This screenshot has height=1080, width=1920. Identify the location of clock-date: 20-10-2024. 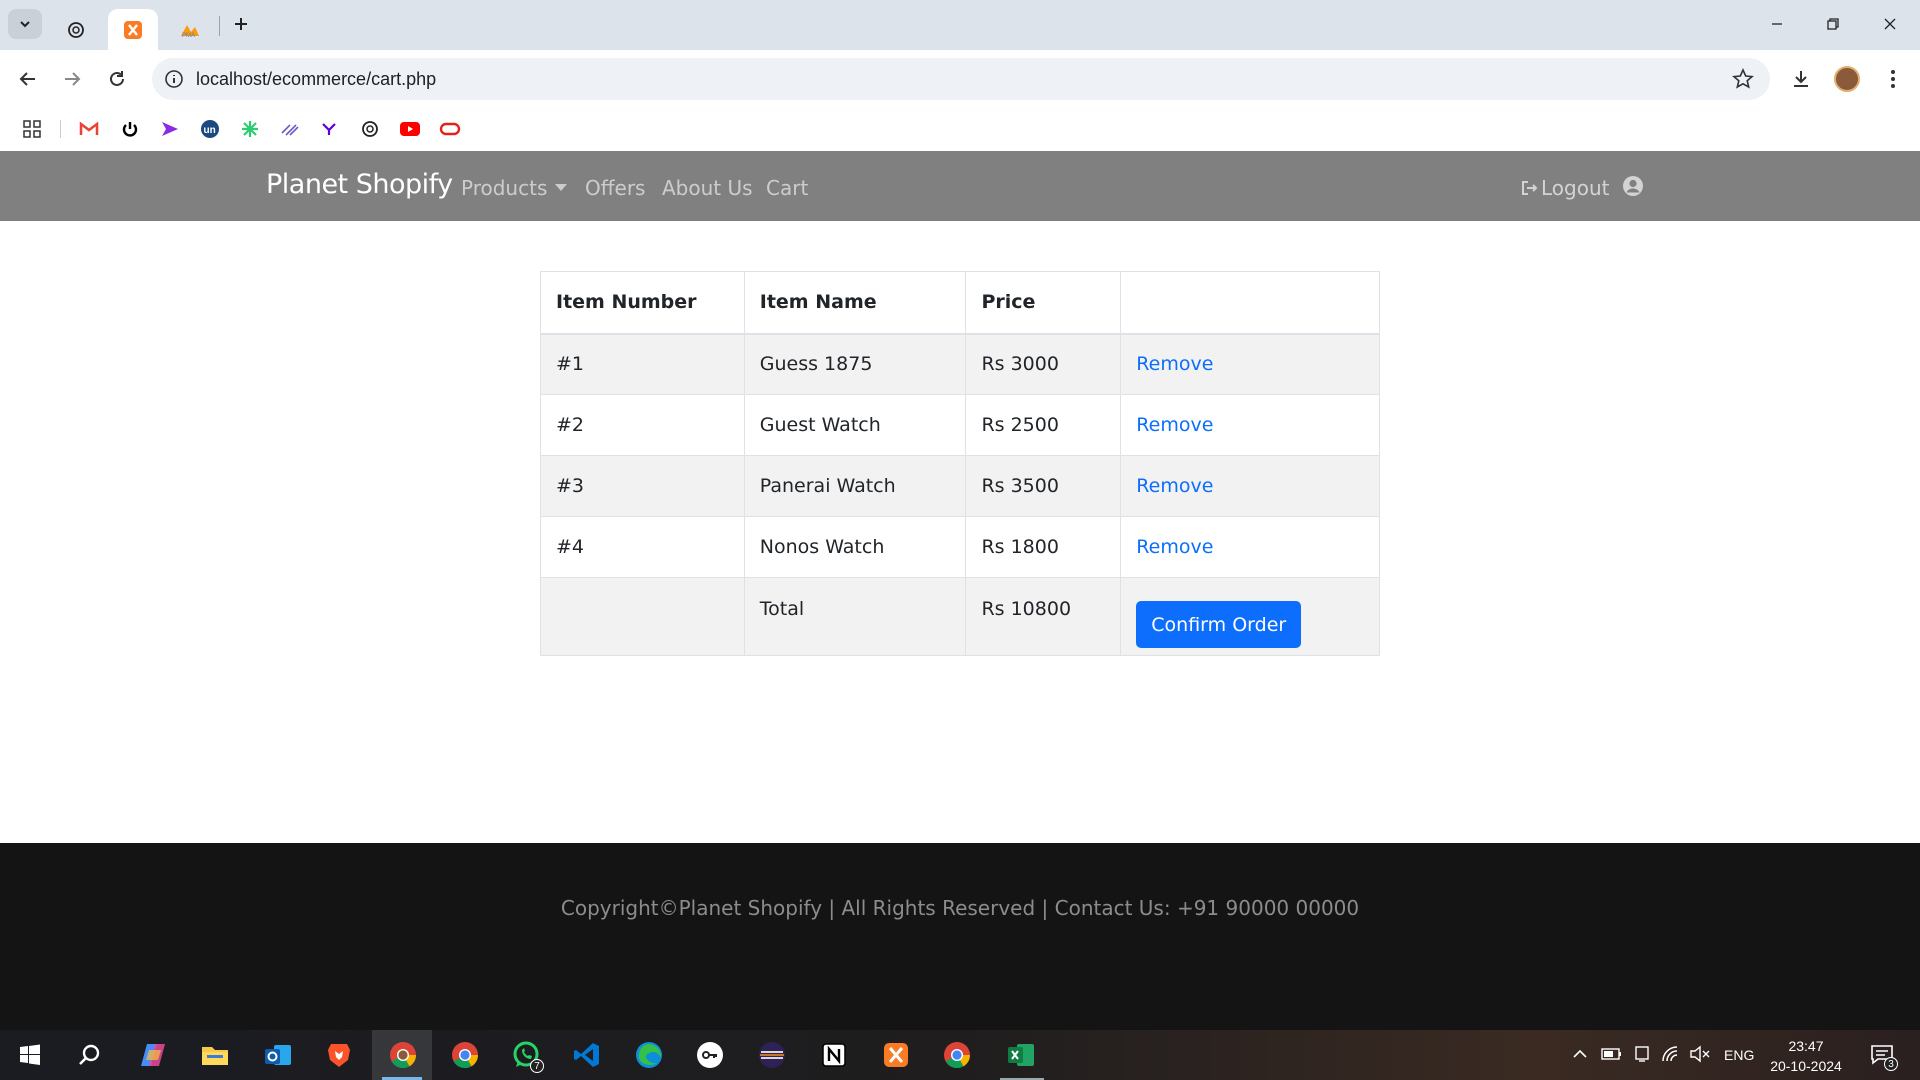
(1806, 1066).